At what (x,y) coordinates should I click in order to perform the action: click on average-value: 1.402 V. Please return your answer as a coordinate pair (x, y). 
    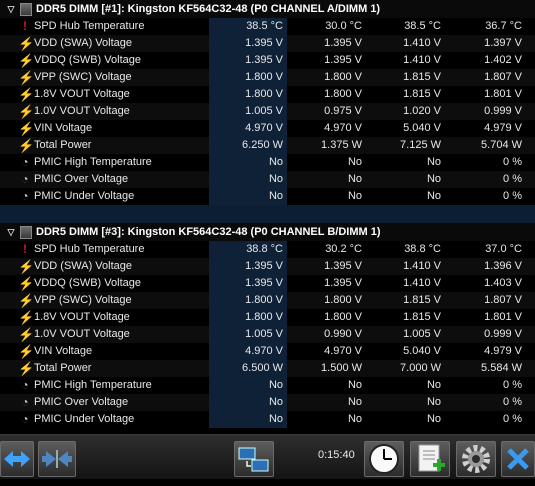
    Looking at the image, I should click on (503, 60).